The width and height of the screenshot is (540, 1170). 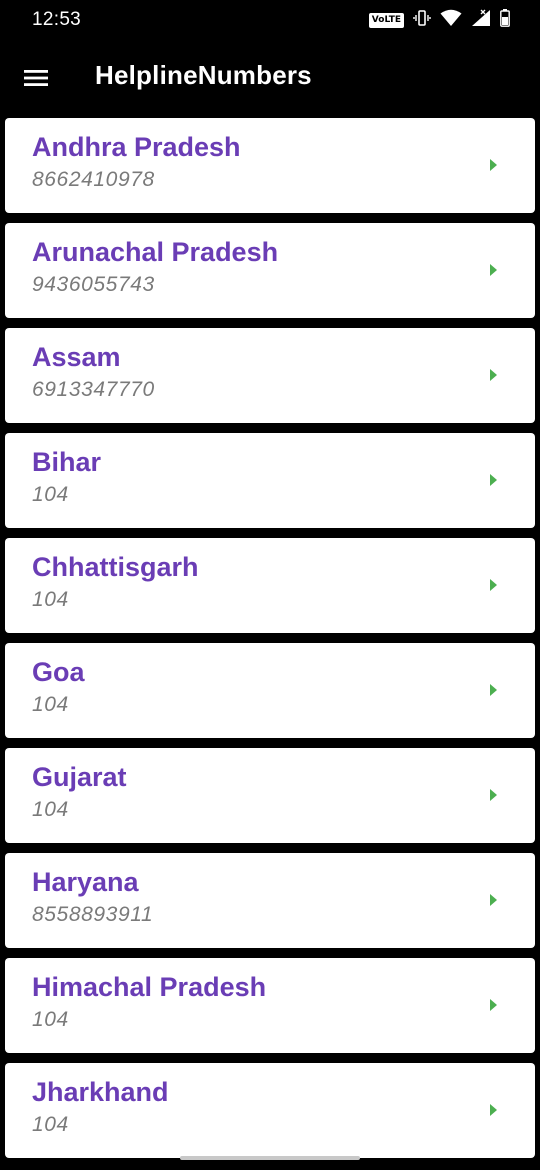 I want to click on signal-icon, so click(x=481, y=20).